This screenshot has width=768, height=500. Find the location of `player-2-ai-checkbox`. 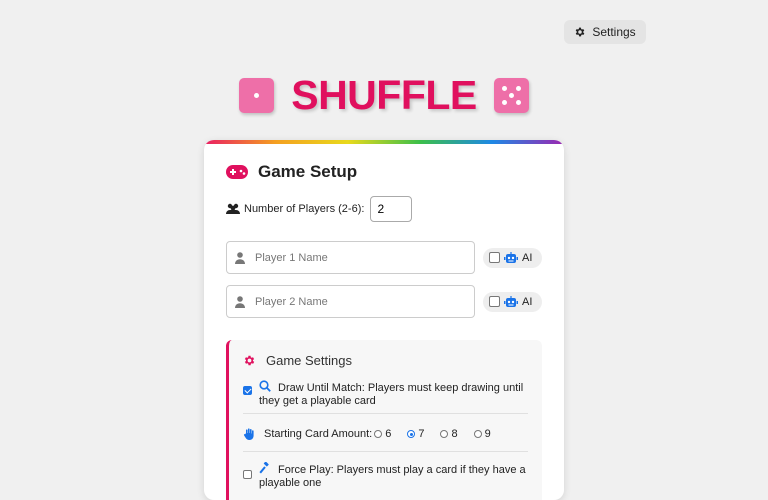

player-2-ai-checkbox is located at coordinates (494, 301).